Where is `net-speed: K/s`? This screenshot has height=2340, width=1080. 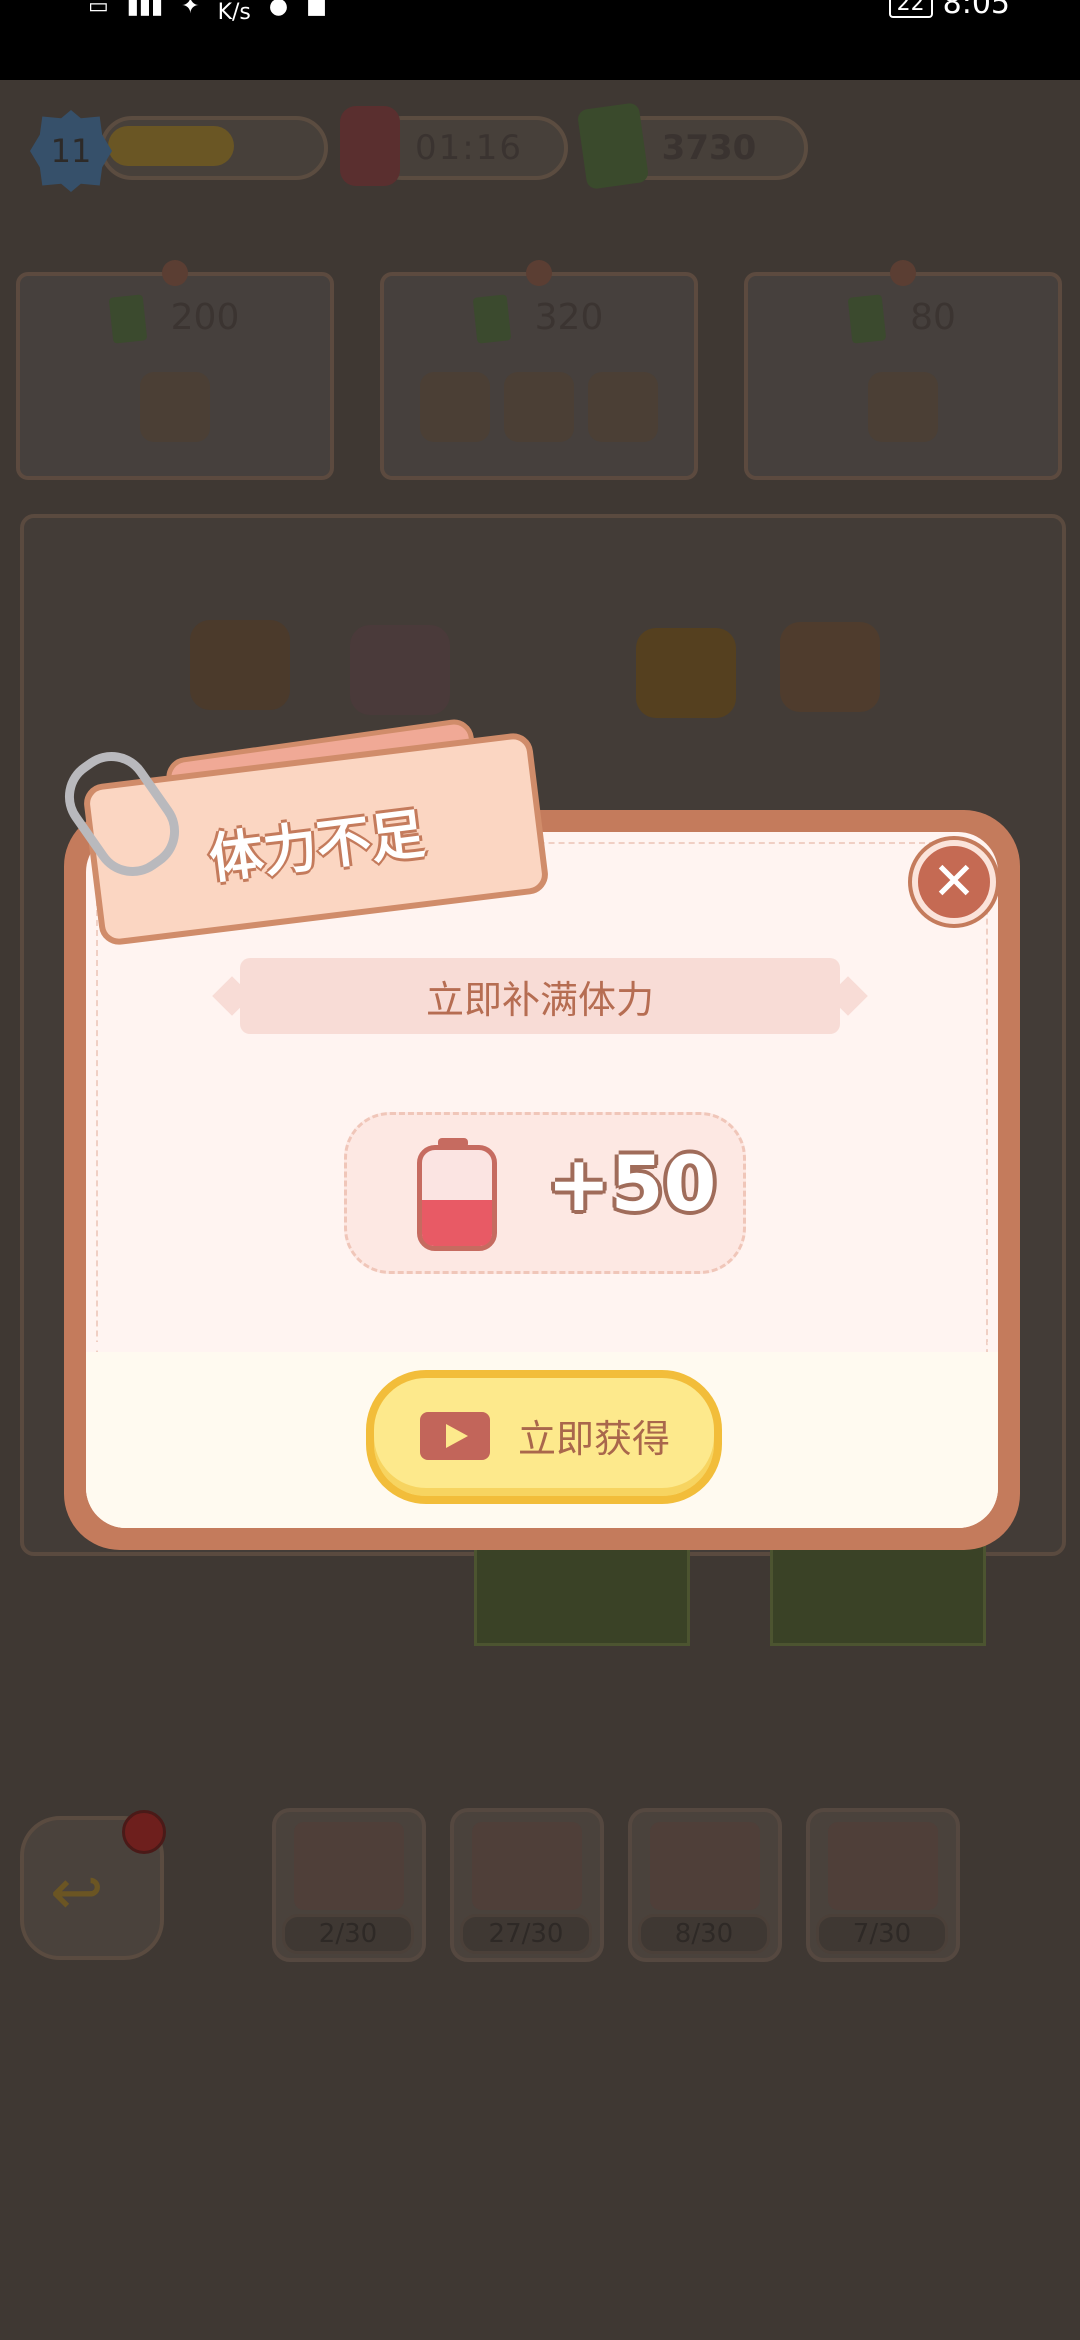 net-speed: K/s is located at coordinates (234, 12).